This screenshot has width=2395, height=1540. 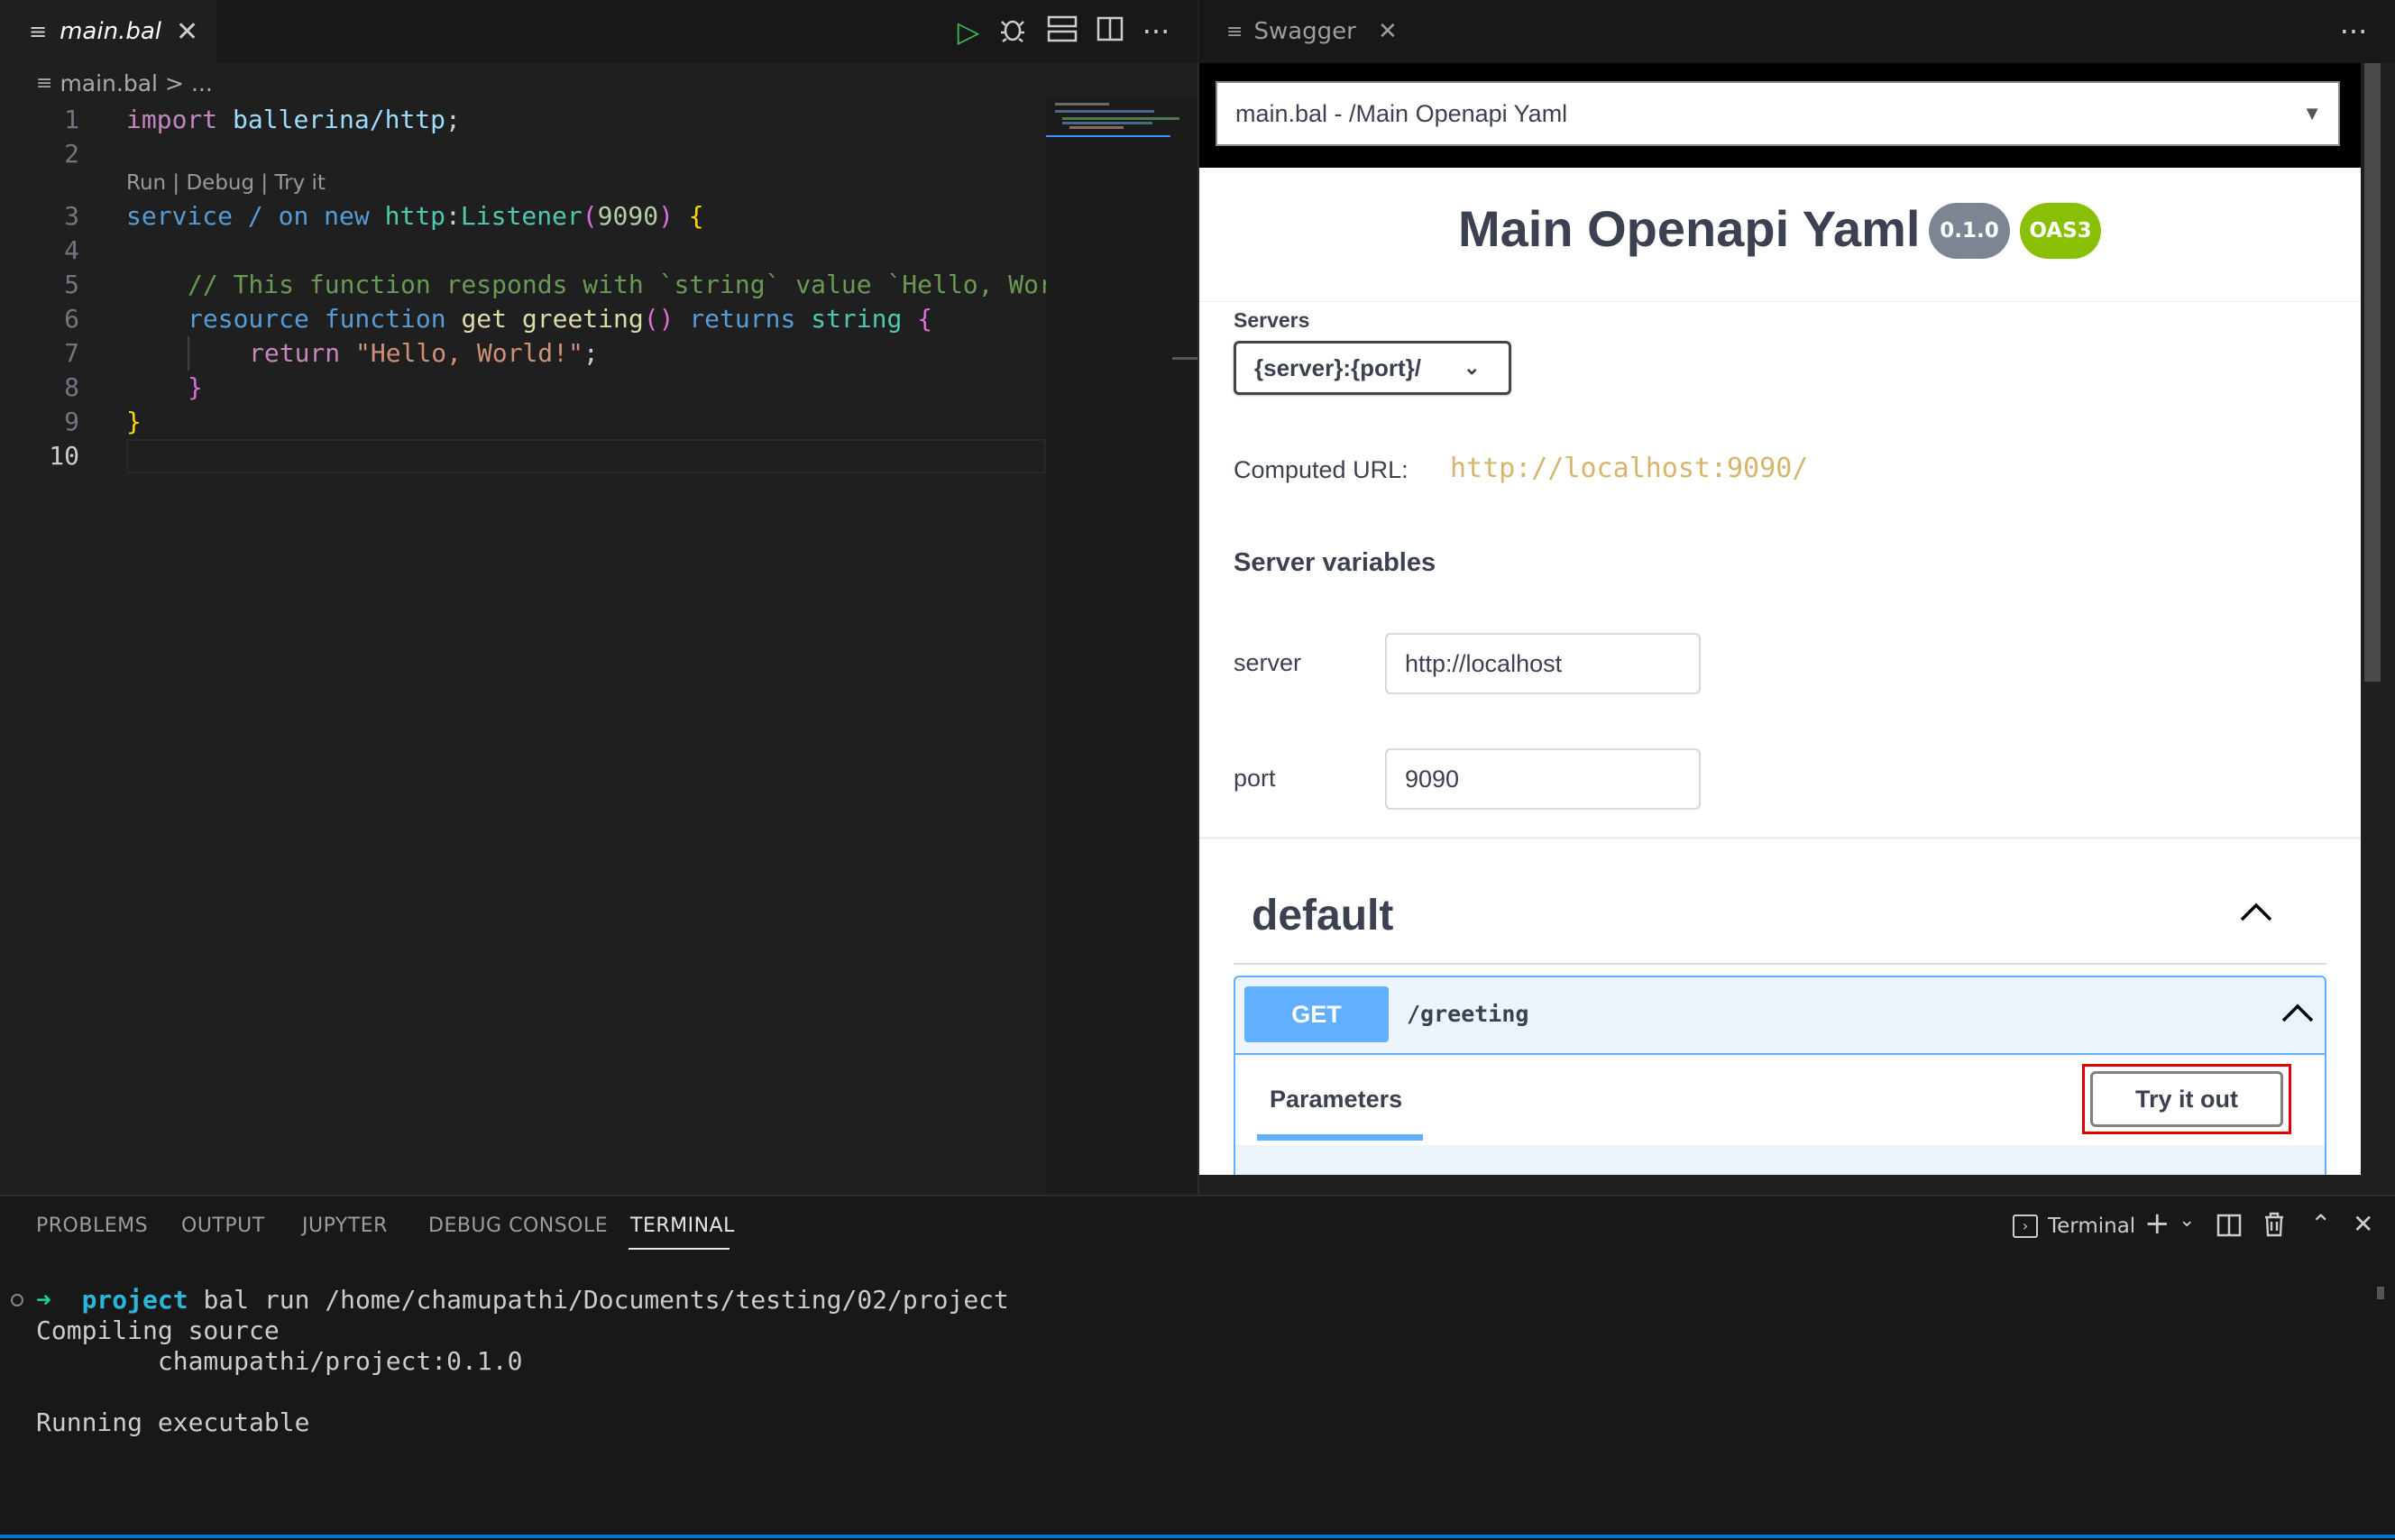 What do you see at coordinates (135, 1300) in the screenshot?
I see `prompt-project: project` at bounding box center [135, 1300].